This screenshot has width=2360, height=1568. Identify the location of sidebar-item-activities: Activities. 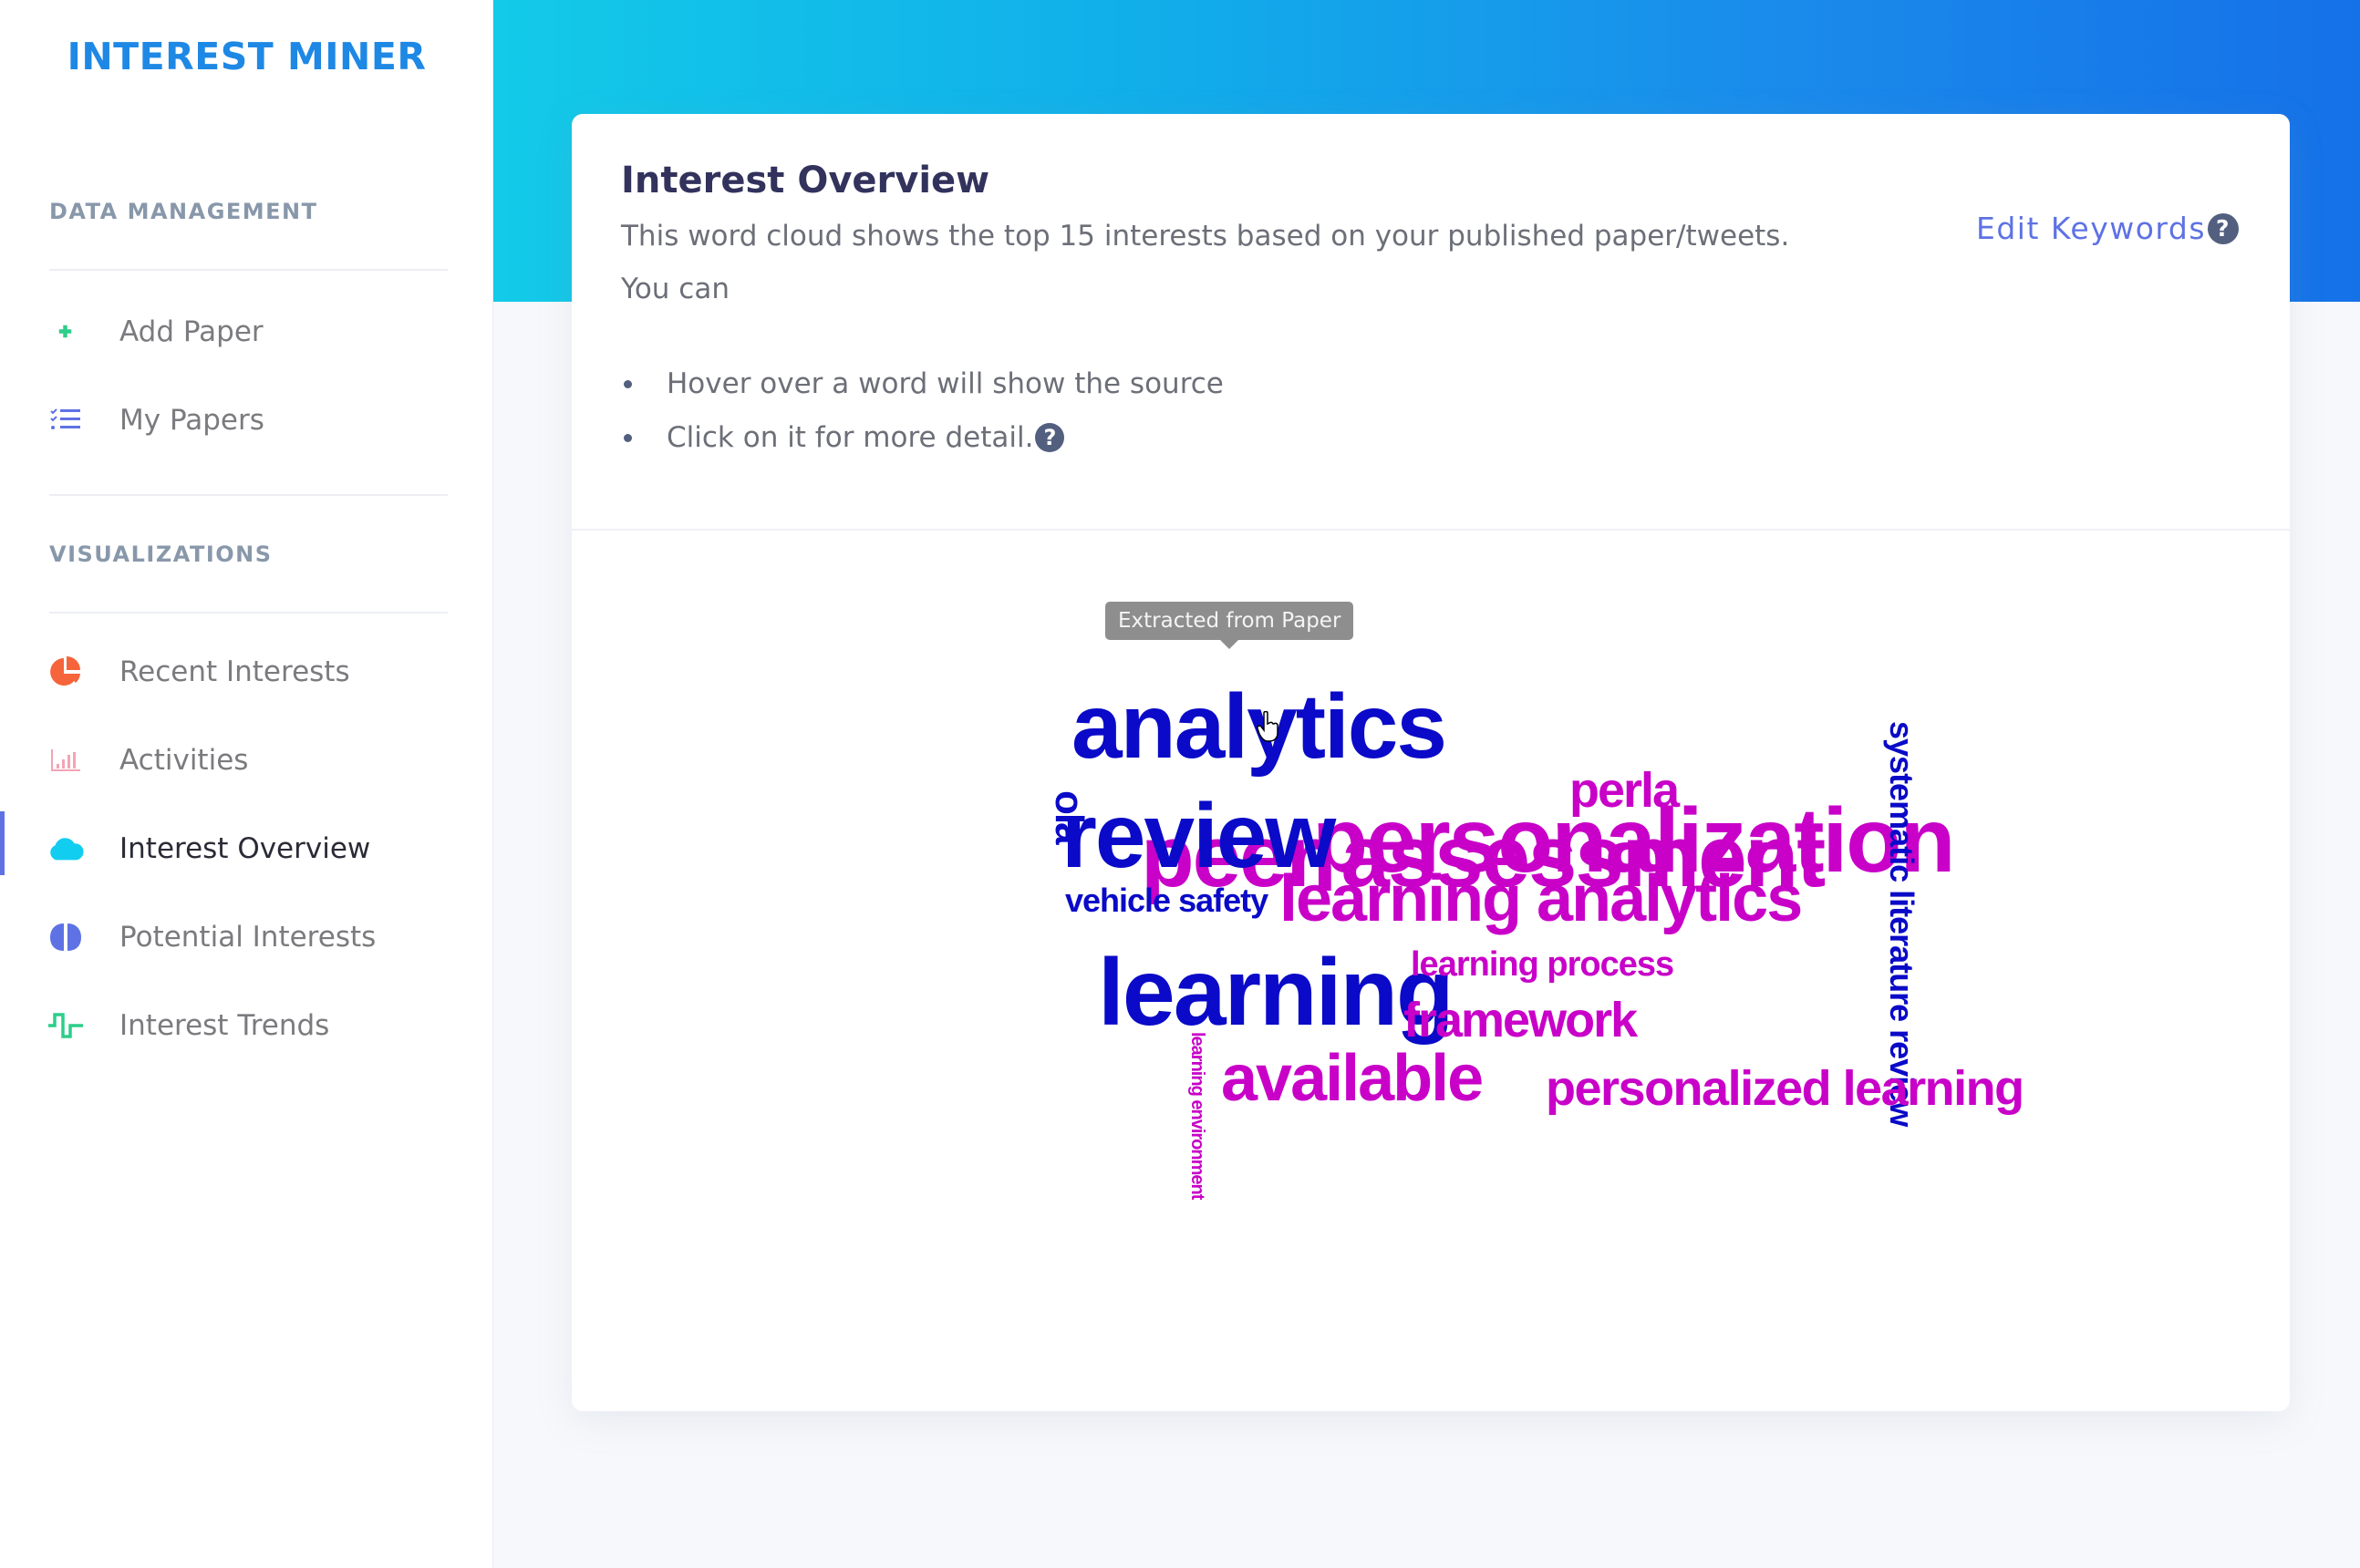
(246, 760).